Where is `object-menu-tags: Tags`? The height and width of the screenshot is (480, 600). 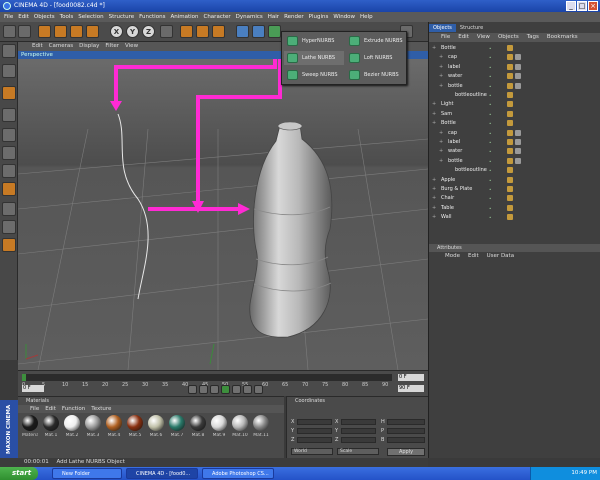 object-menu-tags: Tags is located at coordinates (533, 37).